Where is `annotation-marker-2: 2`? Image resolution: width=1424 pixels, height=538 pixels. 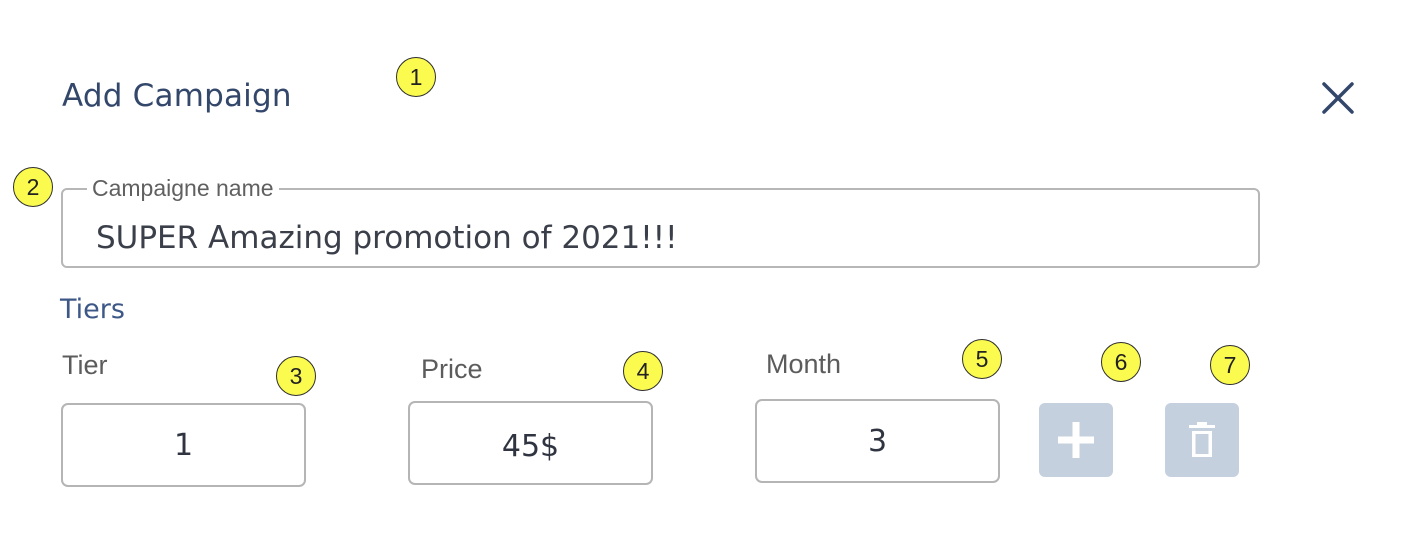
annotation-marker-2: 2 is located at coordinates (33, 187).